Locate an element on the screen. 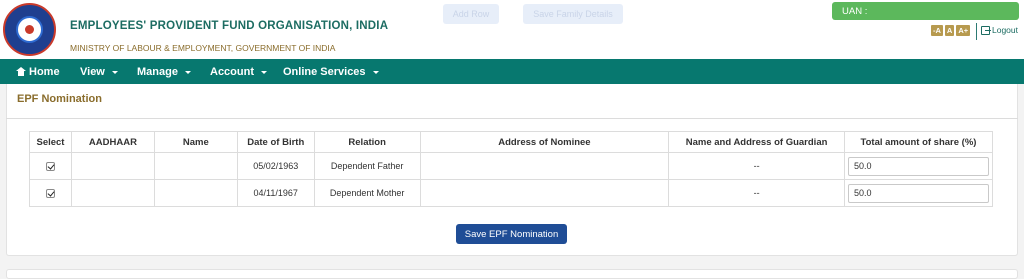 The width and height of the screenshot is (1024, 279). section-divider is located at coordinates (512, 118).